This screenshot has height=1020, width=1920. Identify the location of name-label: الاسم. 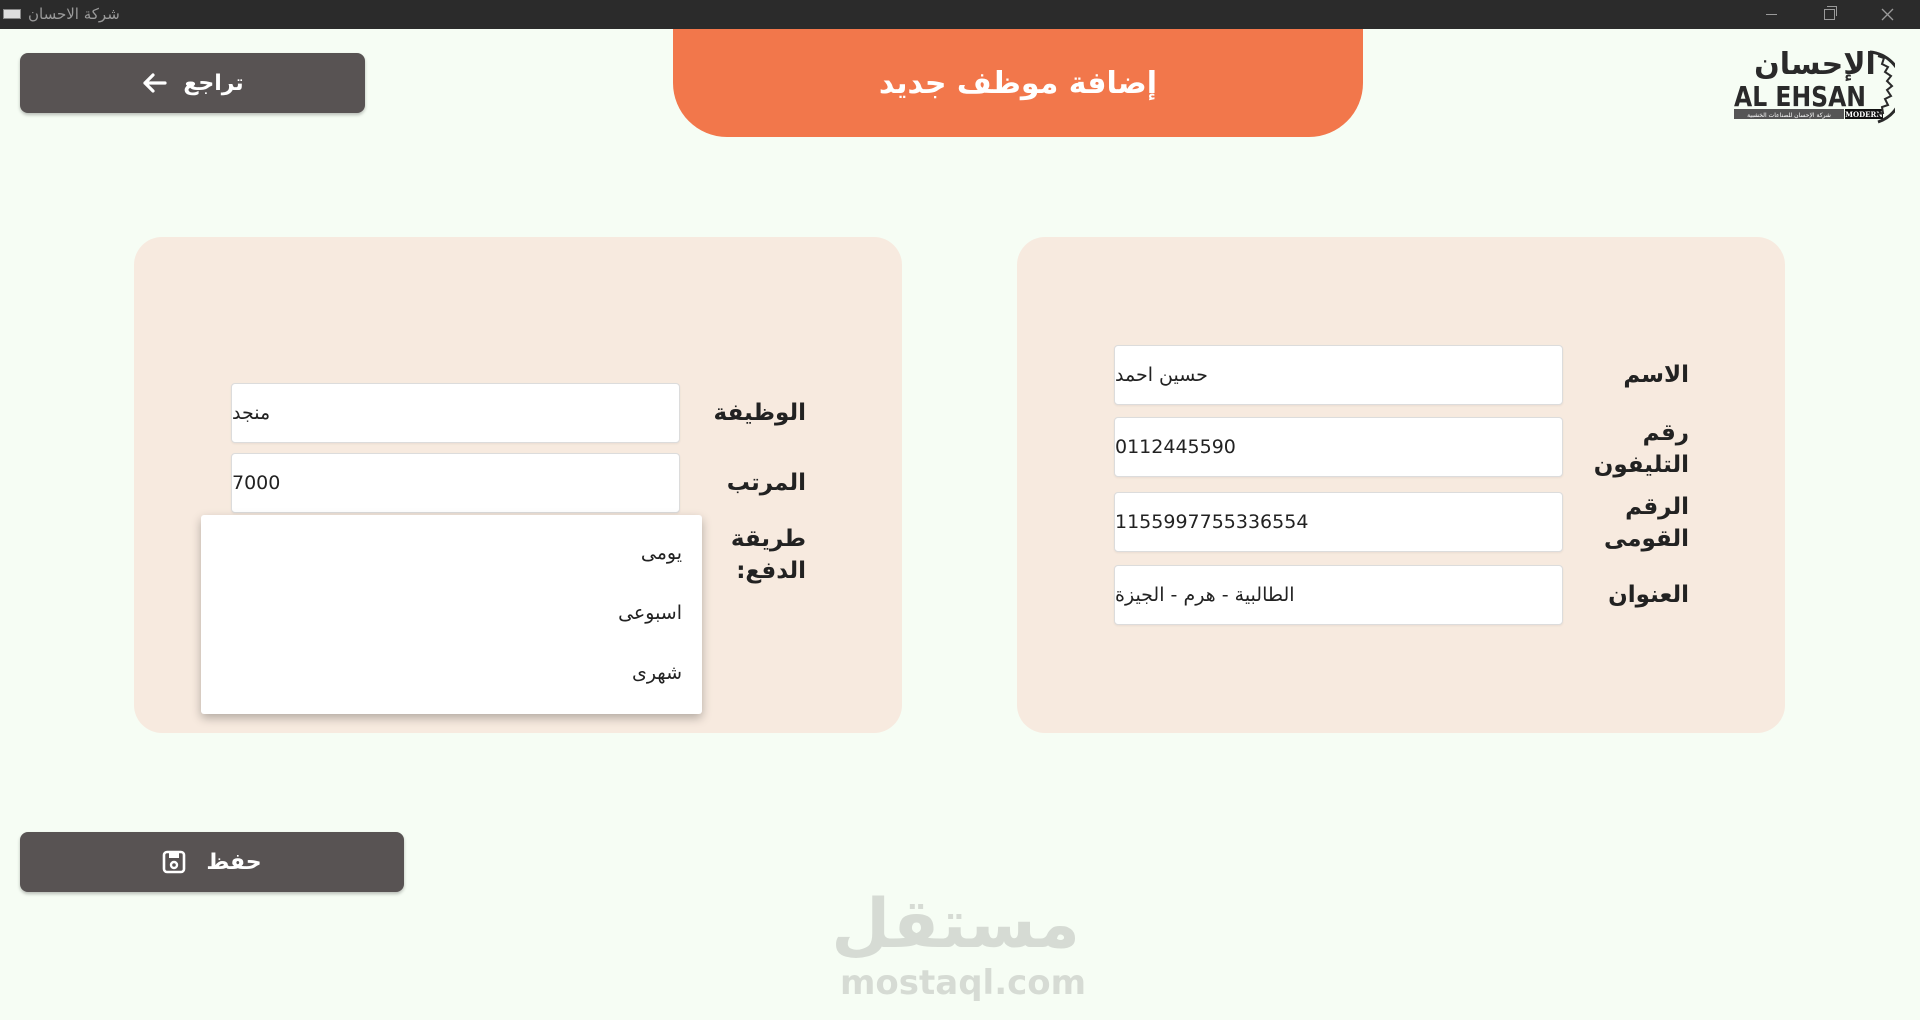
(1656, 375).